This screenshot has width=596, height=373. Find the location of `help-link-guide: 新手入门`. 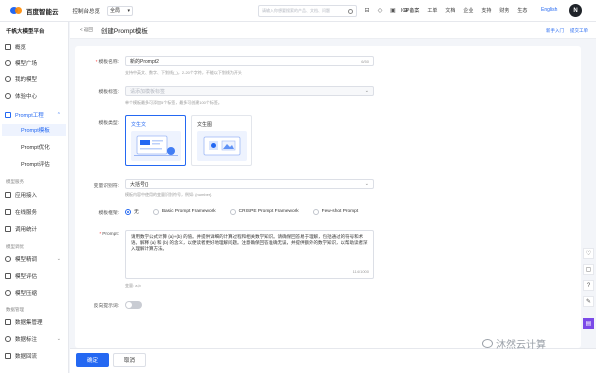

help-link-guide: 新手入门 is located at coordinates (555, 31).